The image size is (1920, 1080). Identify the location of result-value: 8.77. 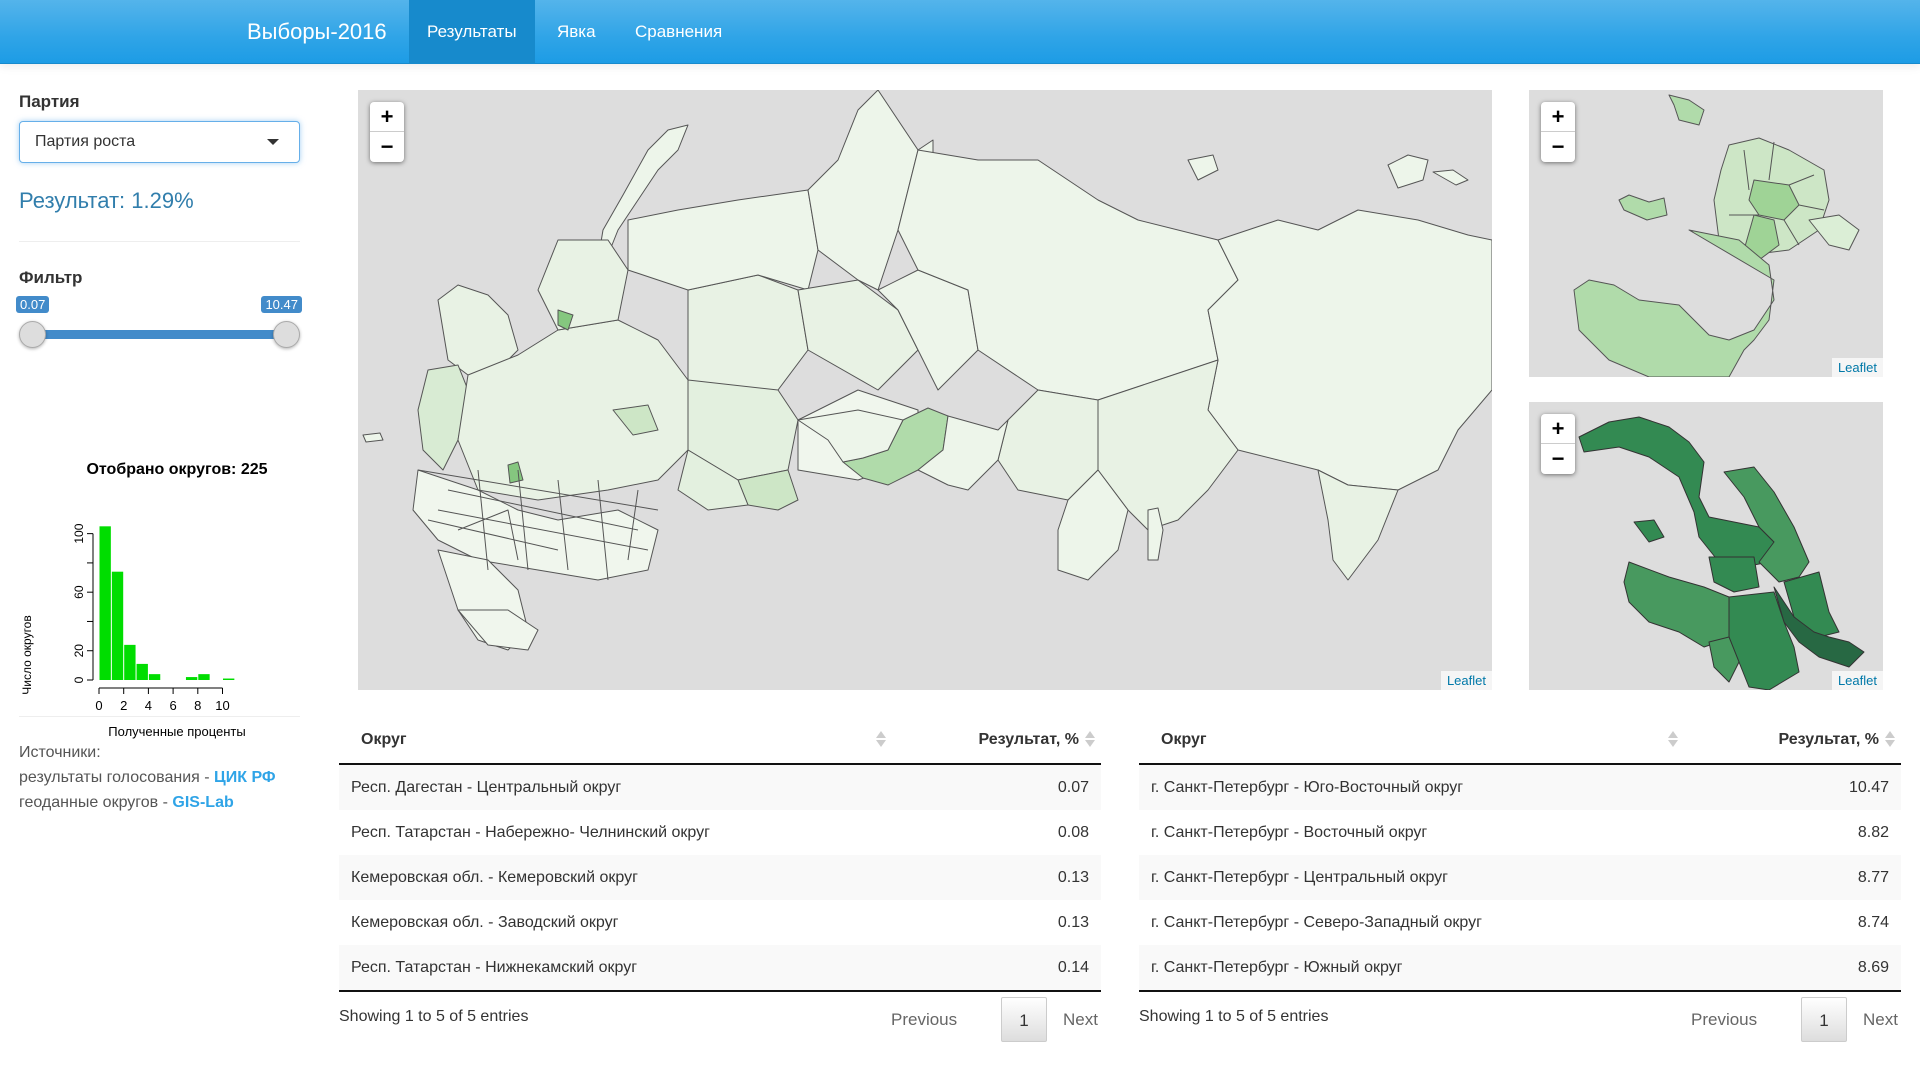
(1873, 877).